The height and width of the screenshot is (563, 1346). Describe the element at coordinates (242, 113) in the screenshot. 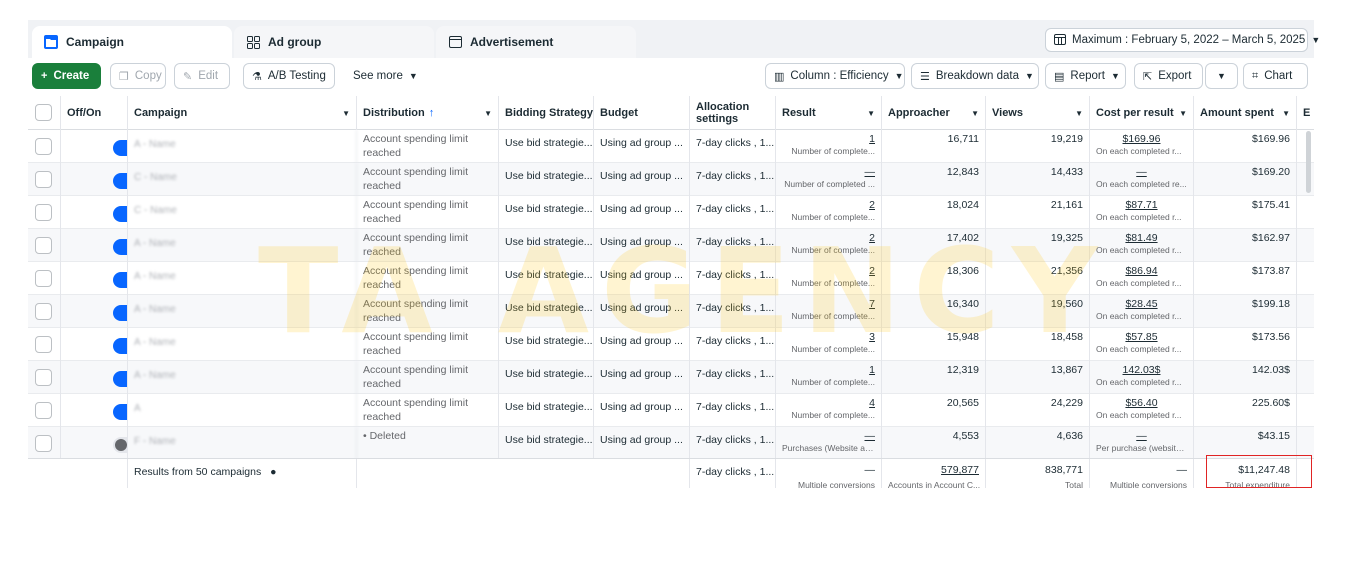

I see `col-campaign: Campaign ▼` at that location.